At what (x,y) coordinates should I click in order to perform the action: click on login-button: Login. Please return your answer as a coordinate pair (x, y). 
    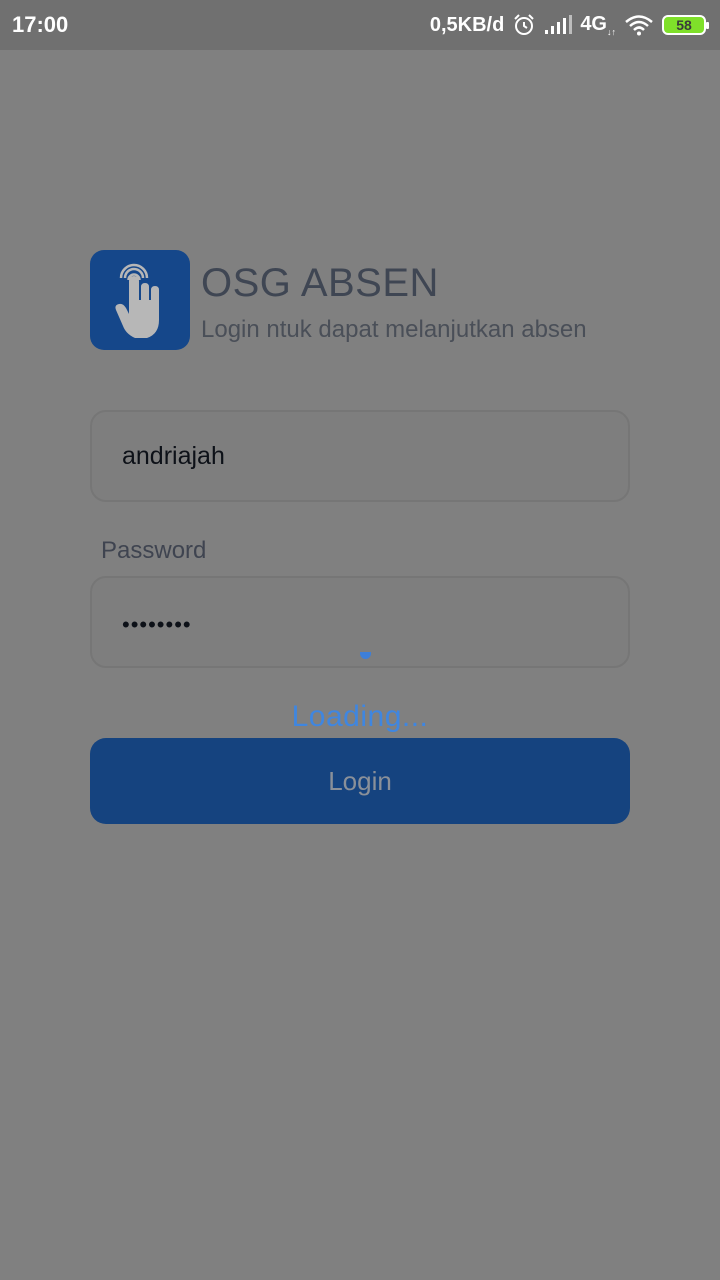
    Looking at the image, I should click on (360, 781).